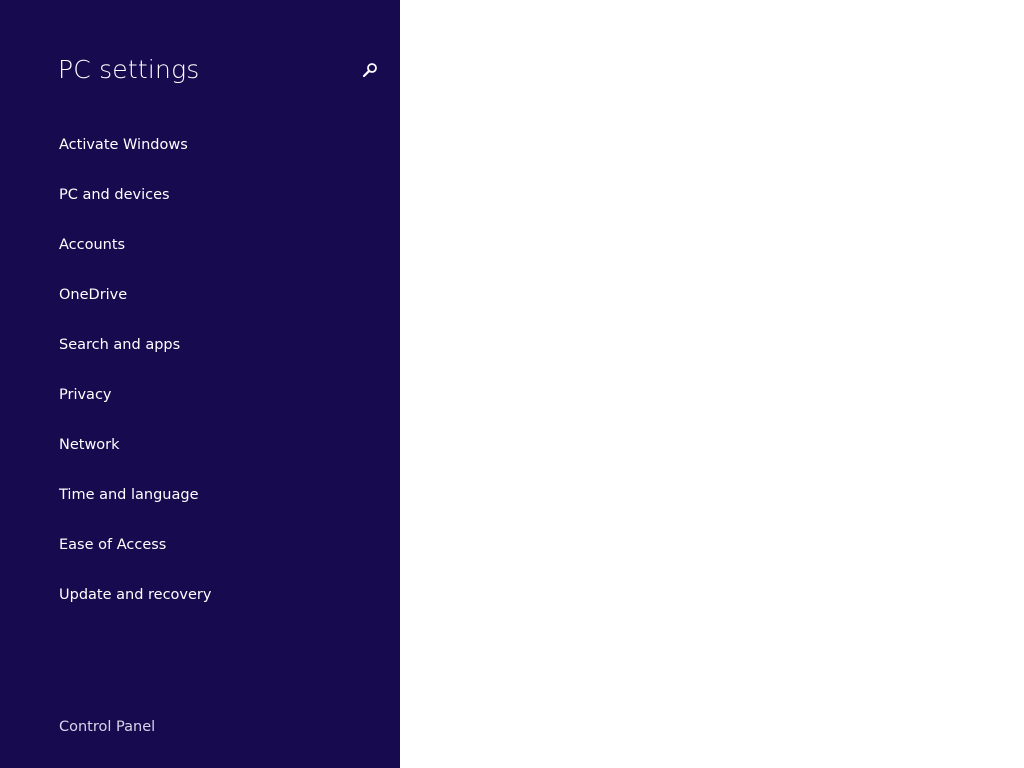 This screenshot has height=768, width=1024. I want to click on search-button, so click(370, 70).